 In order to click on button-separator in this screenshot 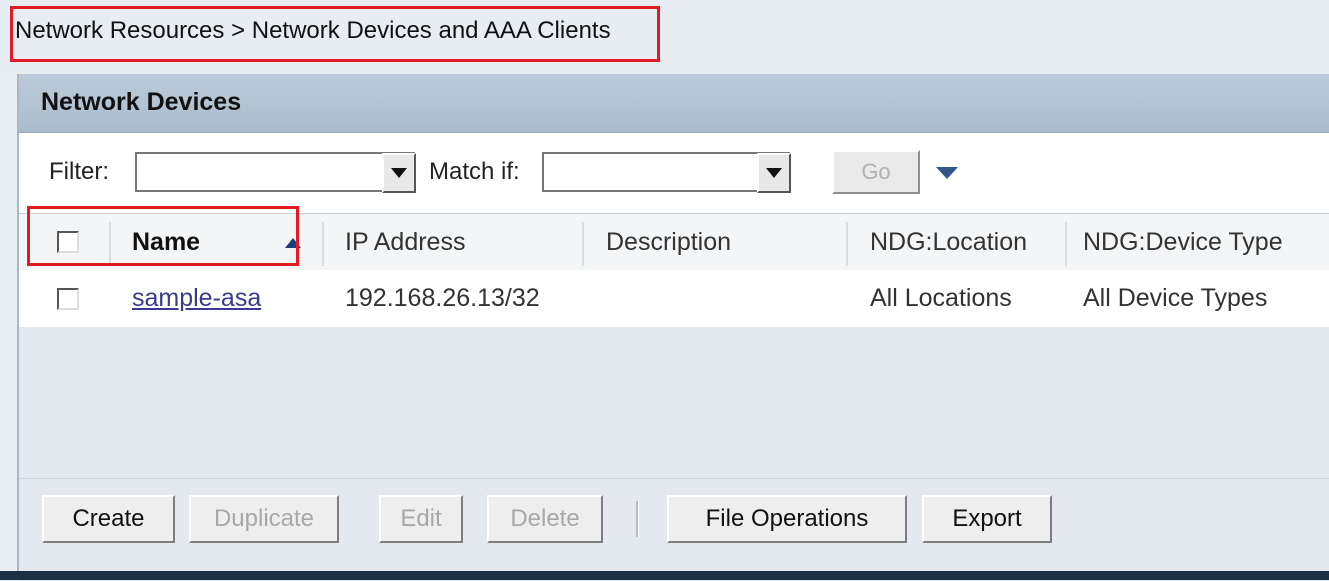, I will do `click(637, 519)`.